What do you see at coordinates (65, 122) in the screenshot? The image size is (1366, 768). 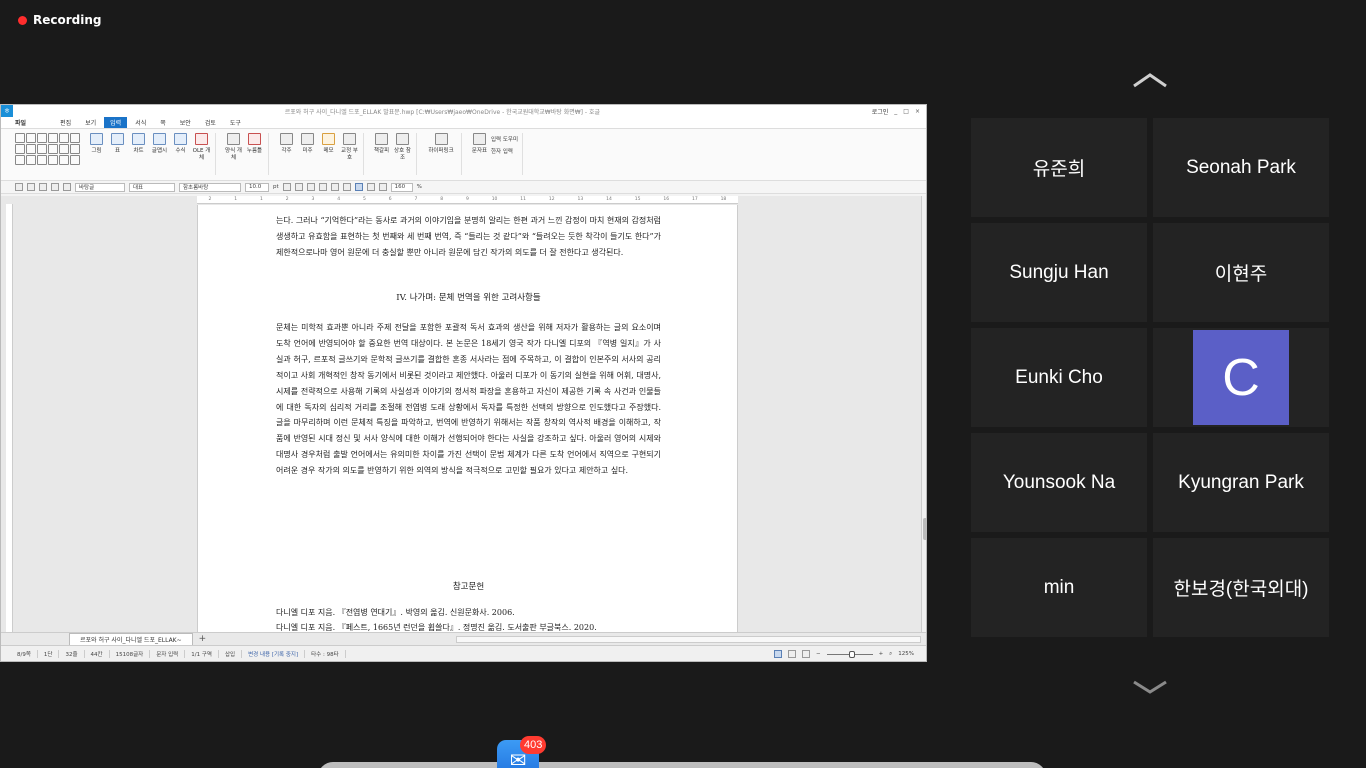 I see `menu-edit: 편집` at bounding box center [65, 122].